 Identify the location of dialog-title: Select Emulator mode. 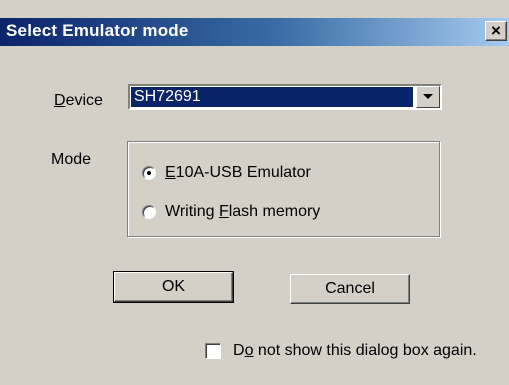
(97, 30).